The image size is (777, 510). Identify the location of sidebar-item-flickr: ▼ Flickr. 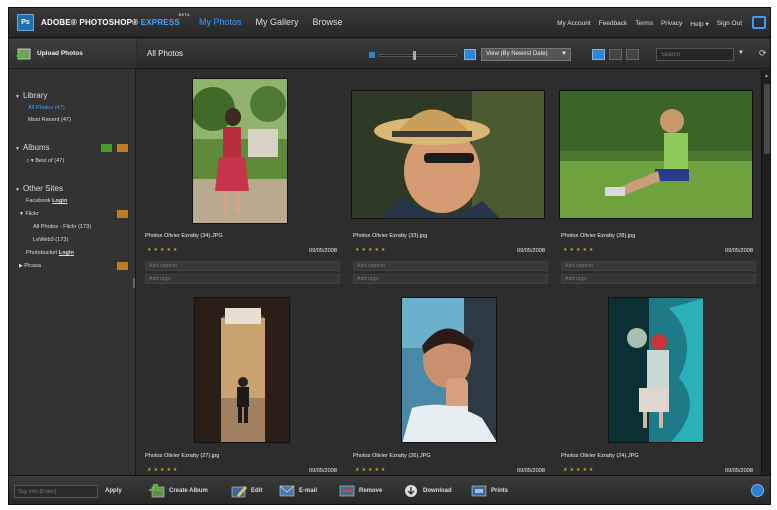
(29, 214).